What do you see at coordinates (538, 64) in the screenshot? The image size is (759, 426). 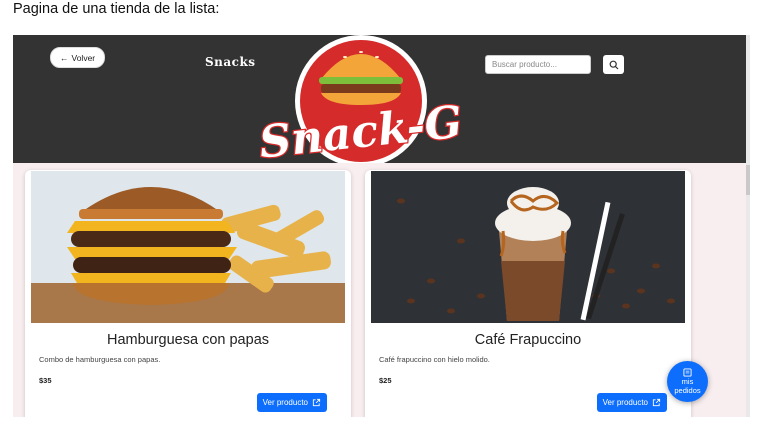 I see `search-input` at bounding box center [538, 64].